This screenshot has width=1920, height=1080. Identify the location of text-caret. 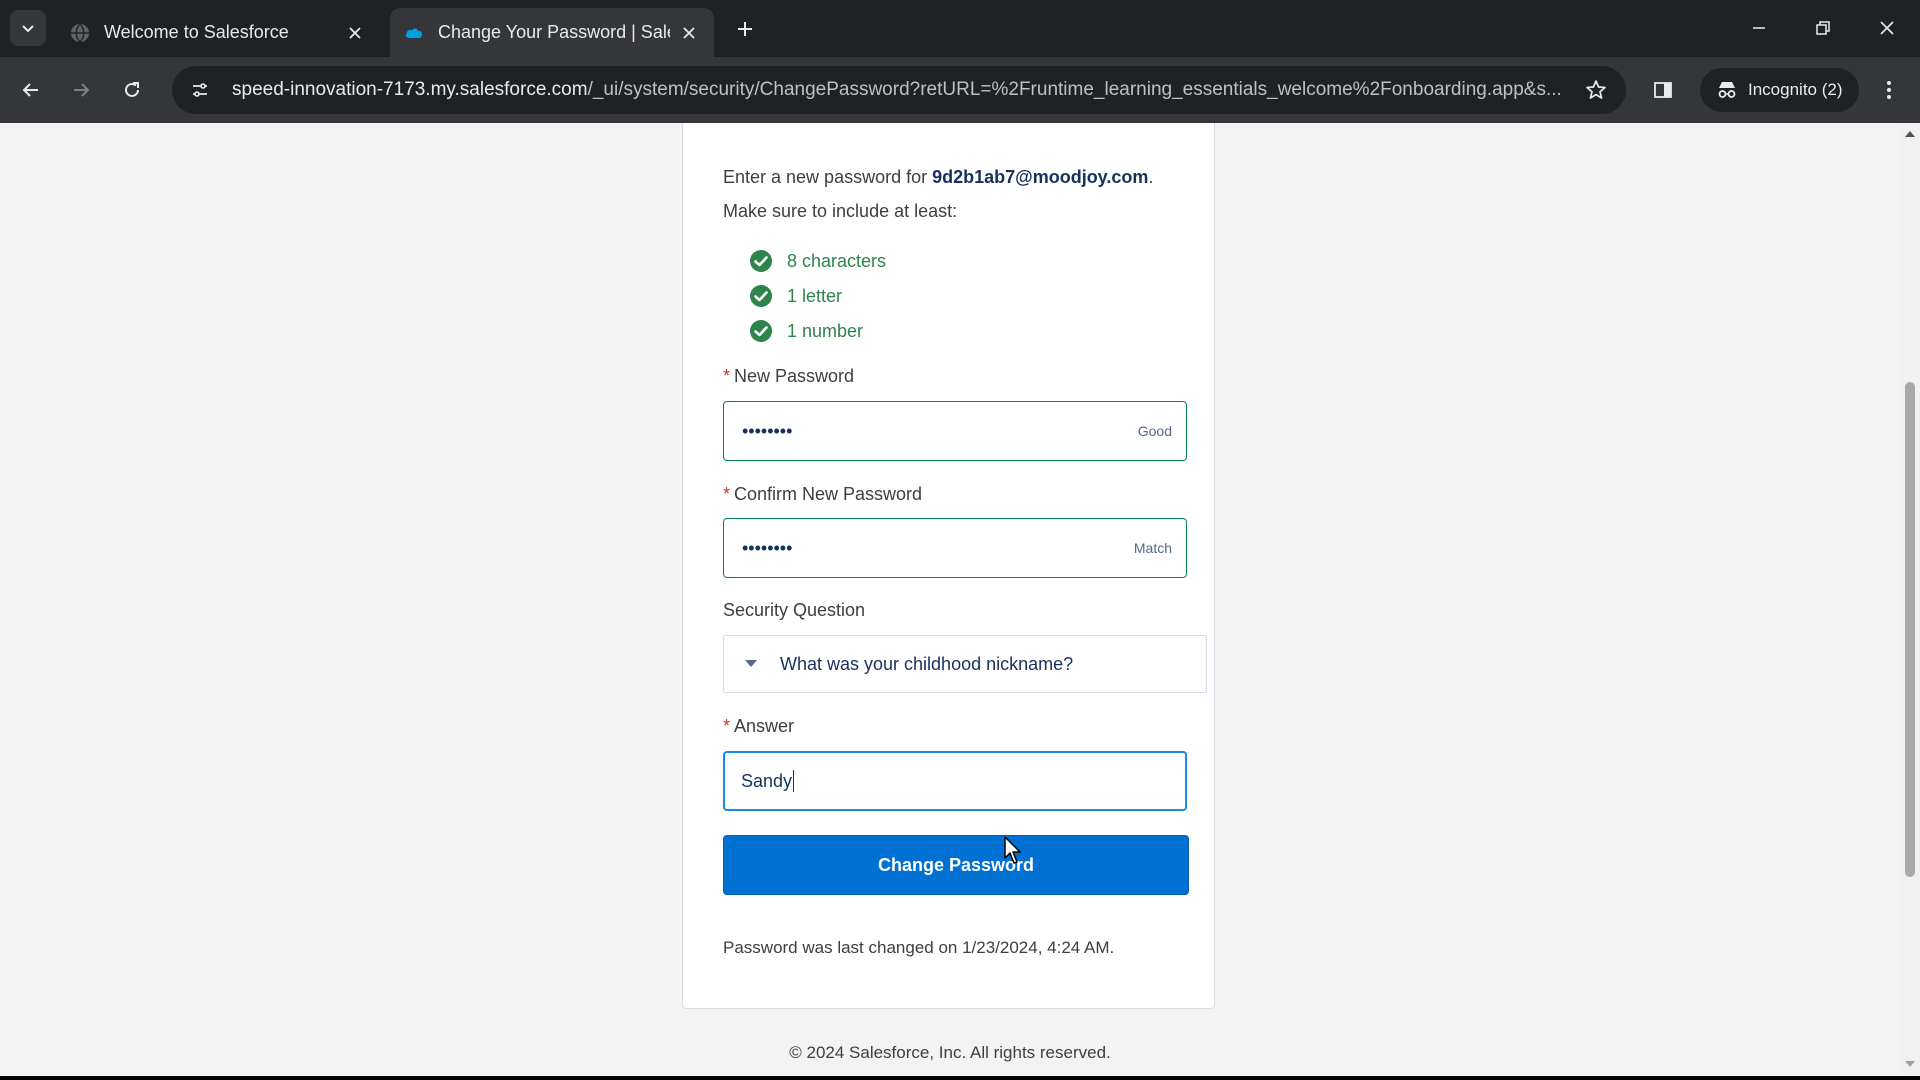
(794, 781).